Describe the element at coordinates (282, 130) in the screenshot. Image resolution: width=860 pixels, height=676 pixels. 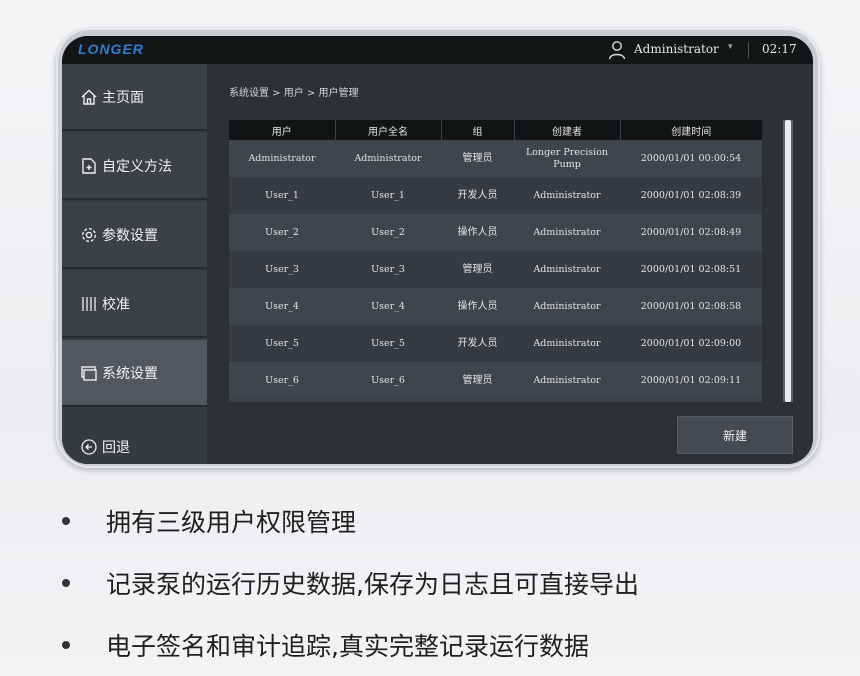
I see `column-header-user: 用户` at that location.